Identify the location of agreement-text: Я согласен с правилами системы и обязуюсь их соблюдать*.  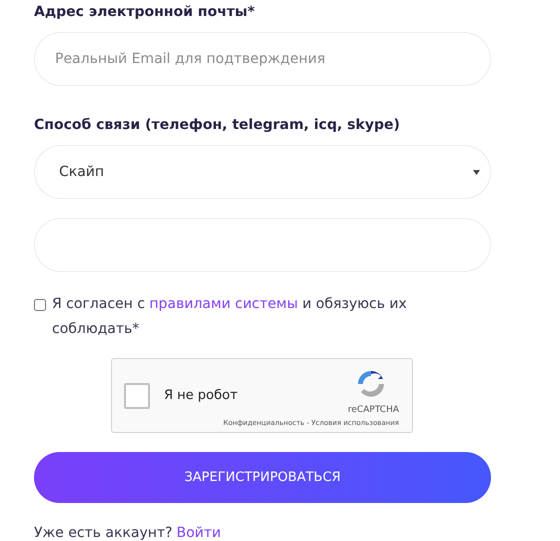
(230, 317).